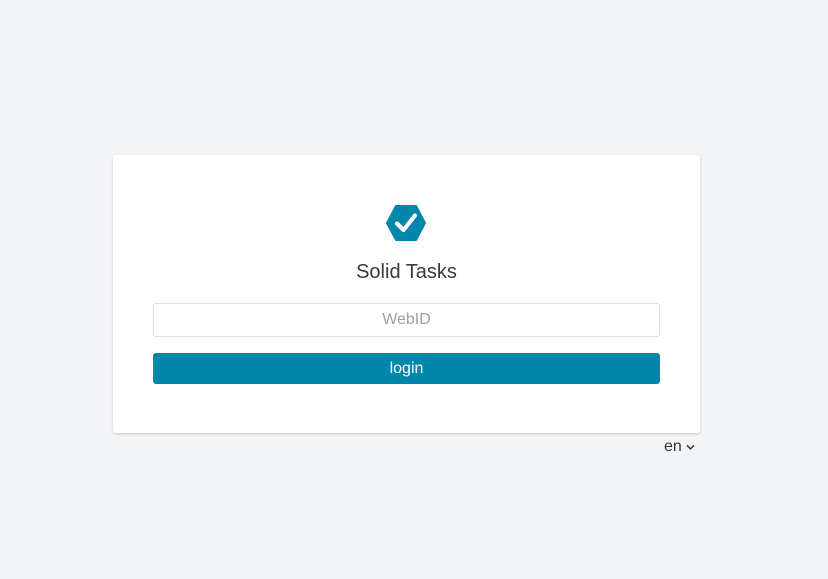 This screenshot has height=579, width=828. I want to click on chevron-down-icon, so click(690, 447).